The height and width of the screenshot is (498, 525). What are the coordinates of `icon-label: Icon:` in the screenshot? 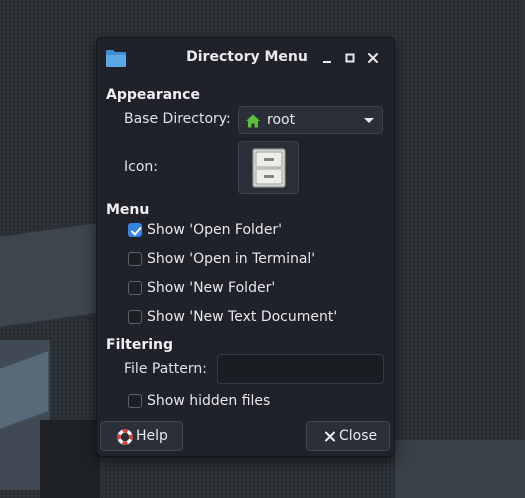 It's located at (141, 167).